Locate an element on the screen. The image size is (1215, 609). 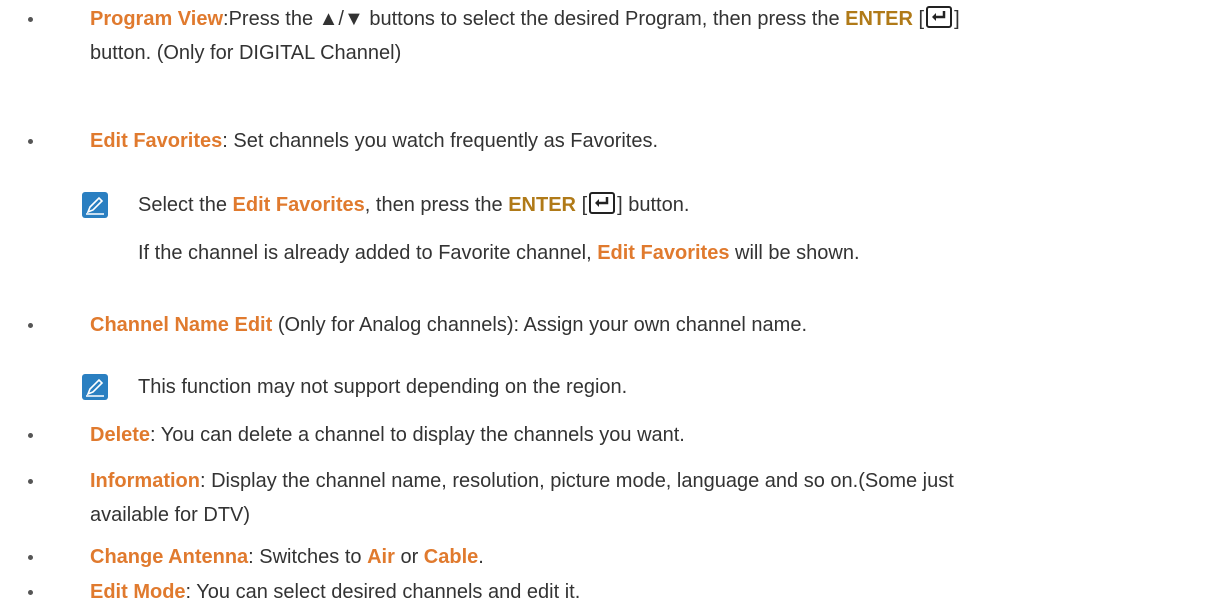
term-change-antenna: Change Antenna is located at coordinates (169, 557).